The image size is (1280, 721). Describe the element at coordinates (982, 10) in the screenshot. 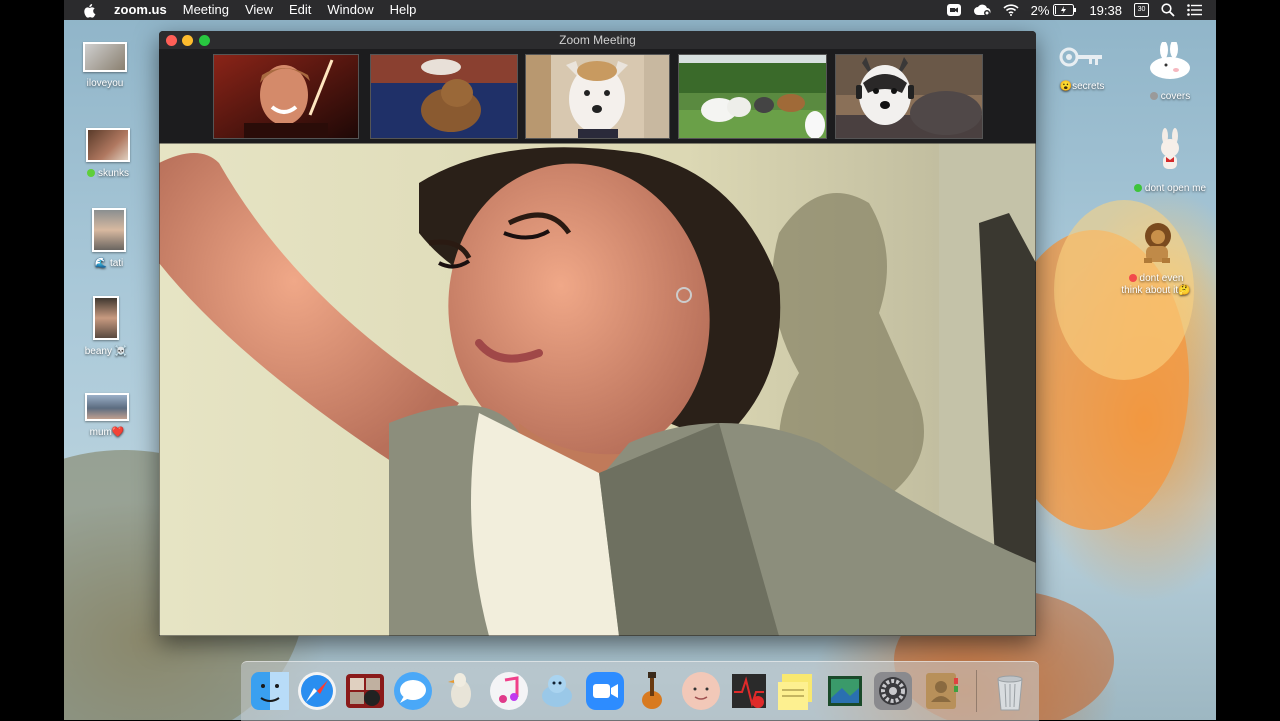

I see `creative-cloud-icon` at that location.